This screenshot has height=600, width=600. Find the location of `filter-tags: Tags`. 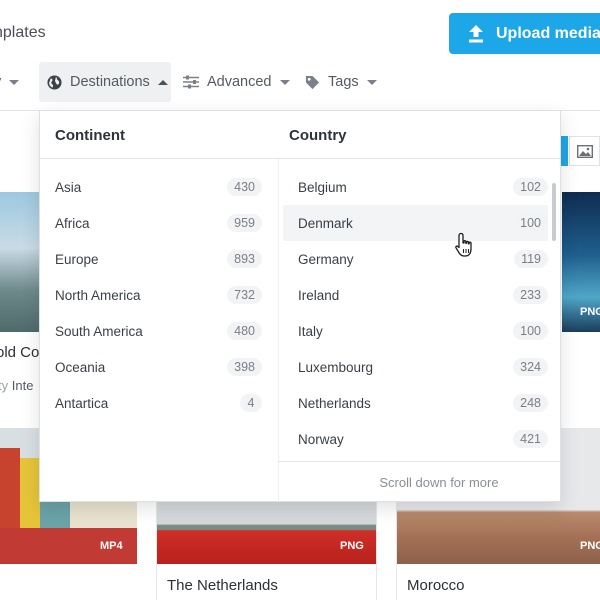

filter-tags: Tags is located at coordinates (341, 82).